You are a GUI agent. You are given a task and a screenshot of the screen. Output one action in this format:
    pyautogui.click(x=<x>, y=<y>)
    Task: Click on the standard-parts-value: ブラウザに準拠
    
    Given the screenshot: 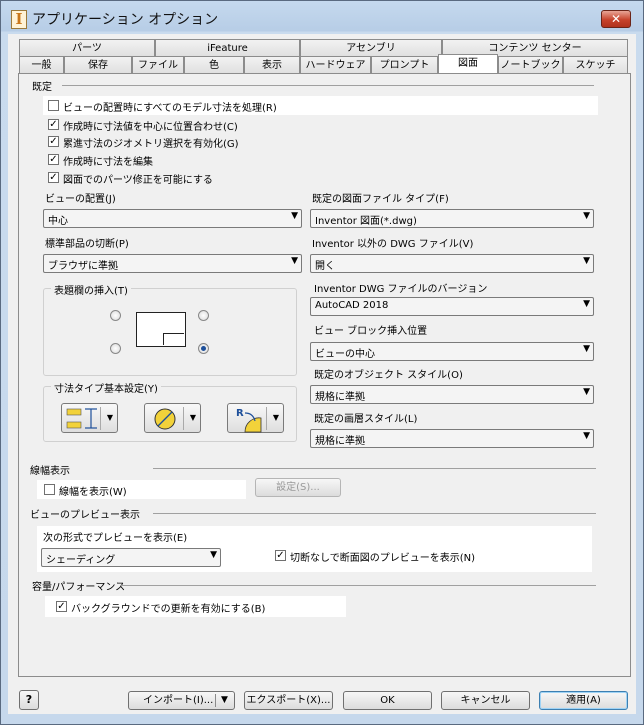 What is the action you would take?
    pyautogui.click(x=83, y=266)
    